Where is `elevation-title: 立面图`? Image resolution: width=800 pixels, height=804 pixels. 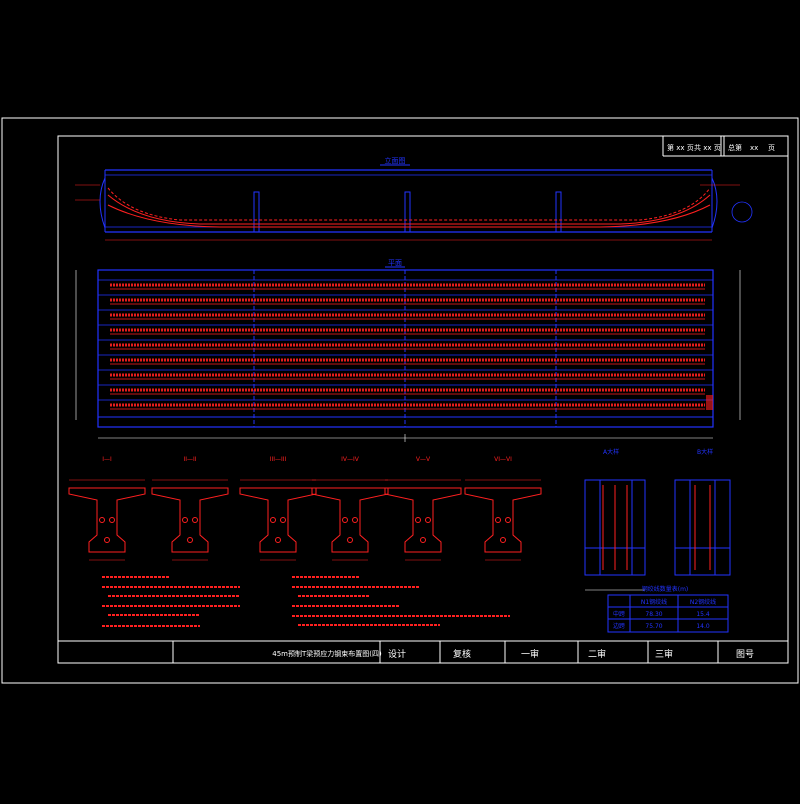 elevation-title: 立面图 is located at coordinates (395, 160).